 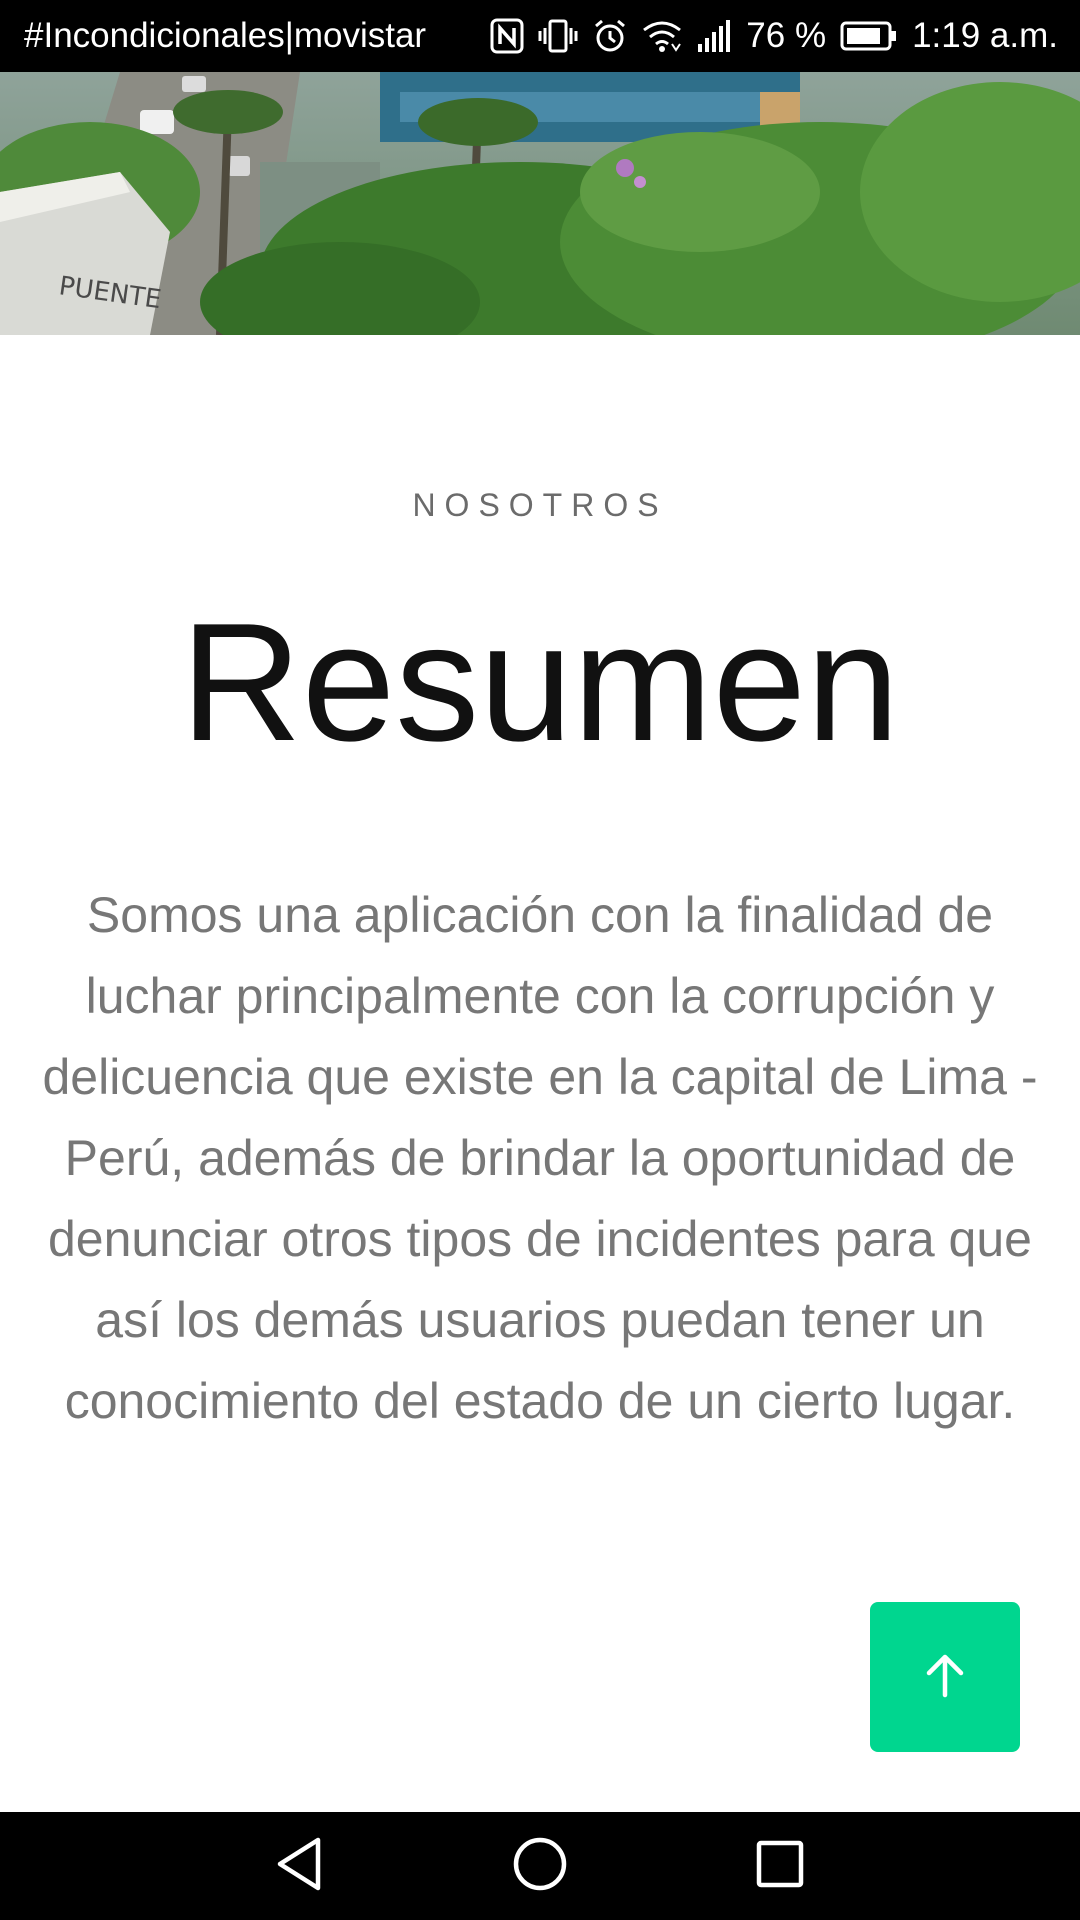 I want to click on alarm-icon, so click(x=610, y=36).